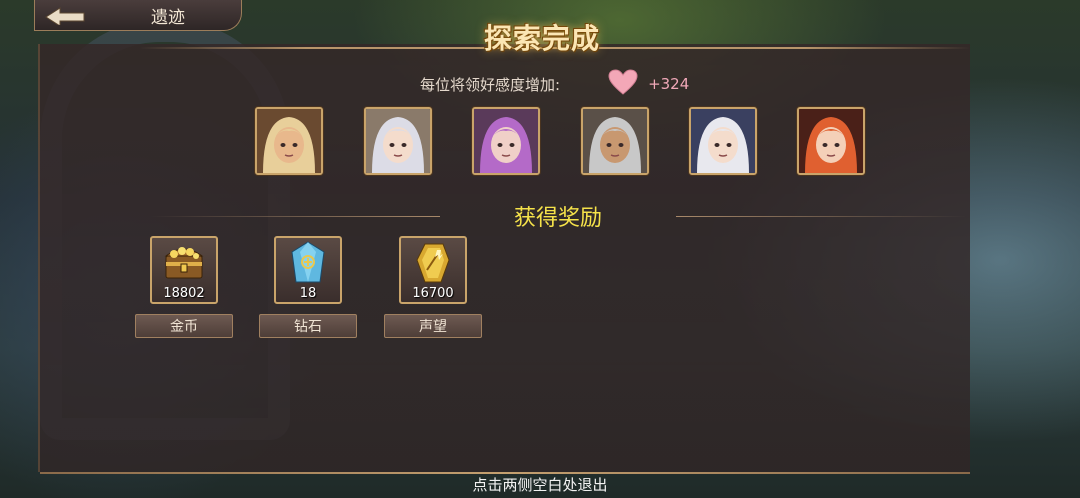  I want to click on reward-count: 18802, so click(184, 293).